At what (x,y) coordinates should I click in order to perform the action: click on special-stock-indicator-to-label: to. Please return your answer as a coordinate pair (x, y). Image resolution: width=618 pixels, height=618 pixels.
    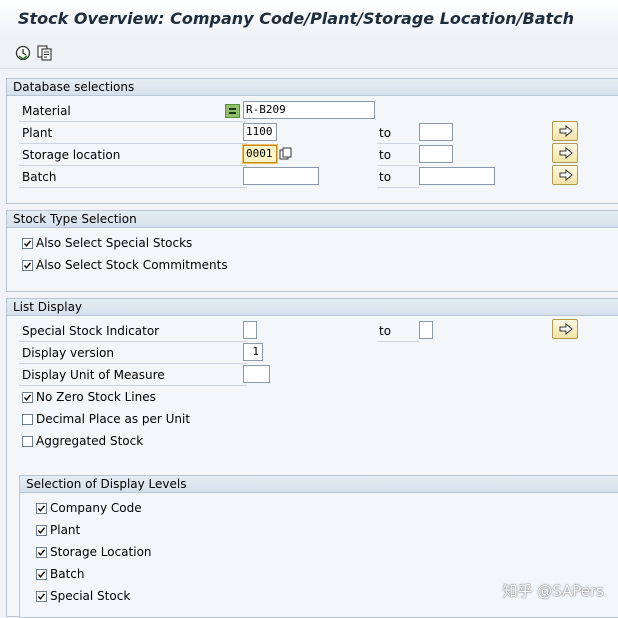
    Looking at the image, I should click on (385, 331).